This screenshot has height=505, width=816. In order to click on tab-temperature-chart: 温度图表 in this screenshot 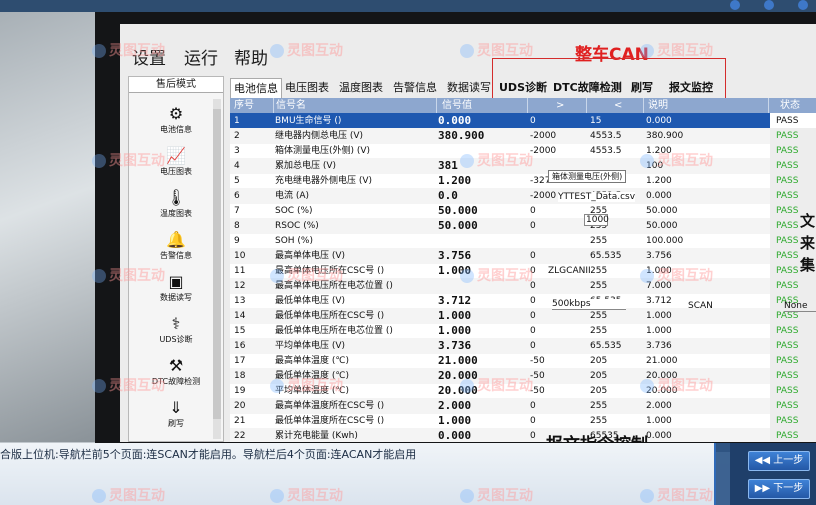, I will do `click(361, 88)`.